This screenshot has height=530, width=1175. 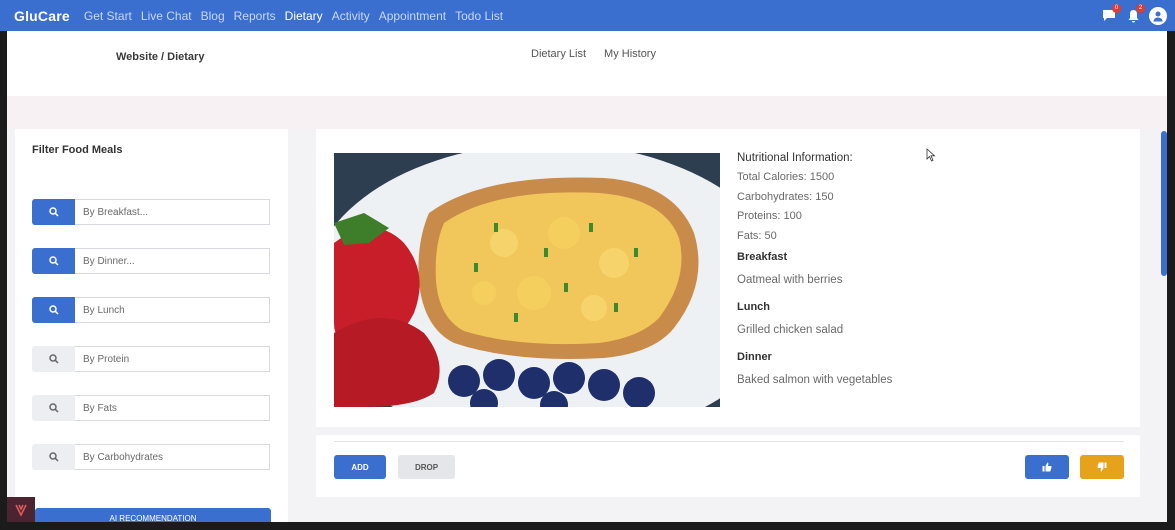 What do you see at coordinates (790, 329) in the screenshot?
I see `lunch-value: Grilled chicken salad` at bounding box center [790, 329].